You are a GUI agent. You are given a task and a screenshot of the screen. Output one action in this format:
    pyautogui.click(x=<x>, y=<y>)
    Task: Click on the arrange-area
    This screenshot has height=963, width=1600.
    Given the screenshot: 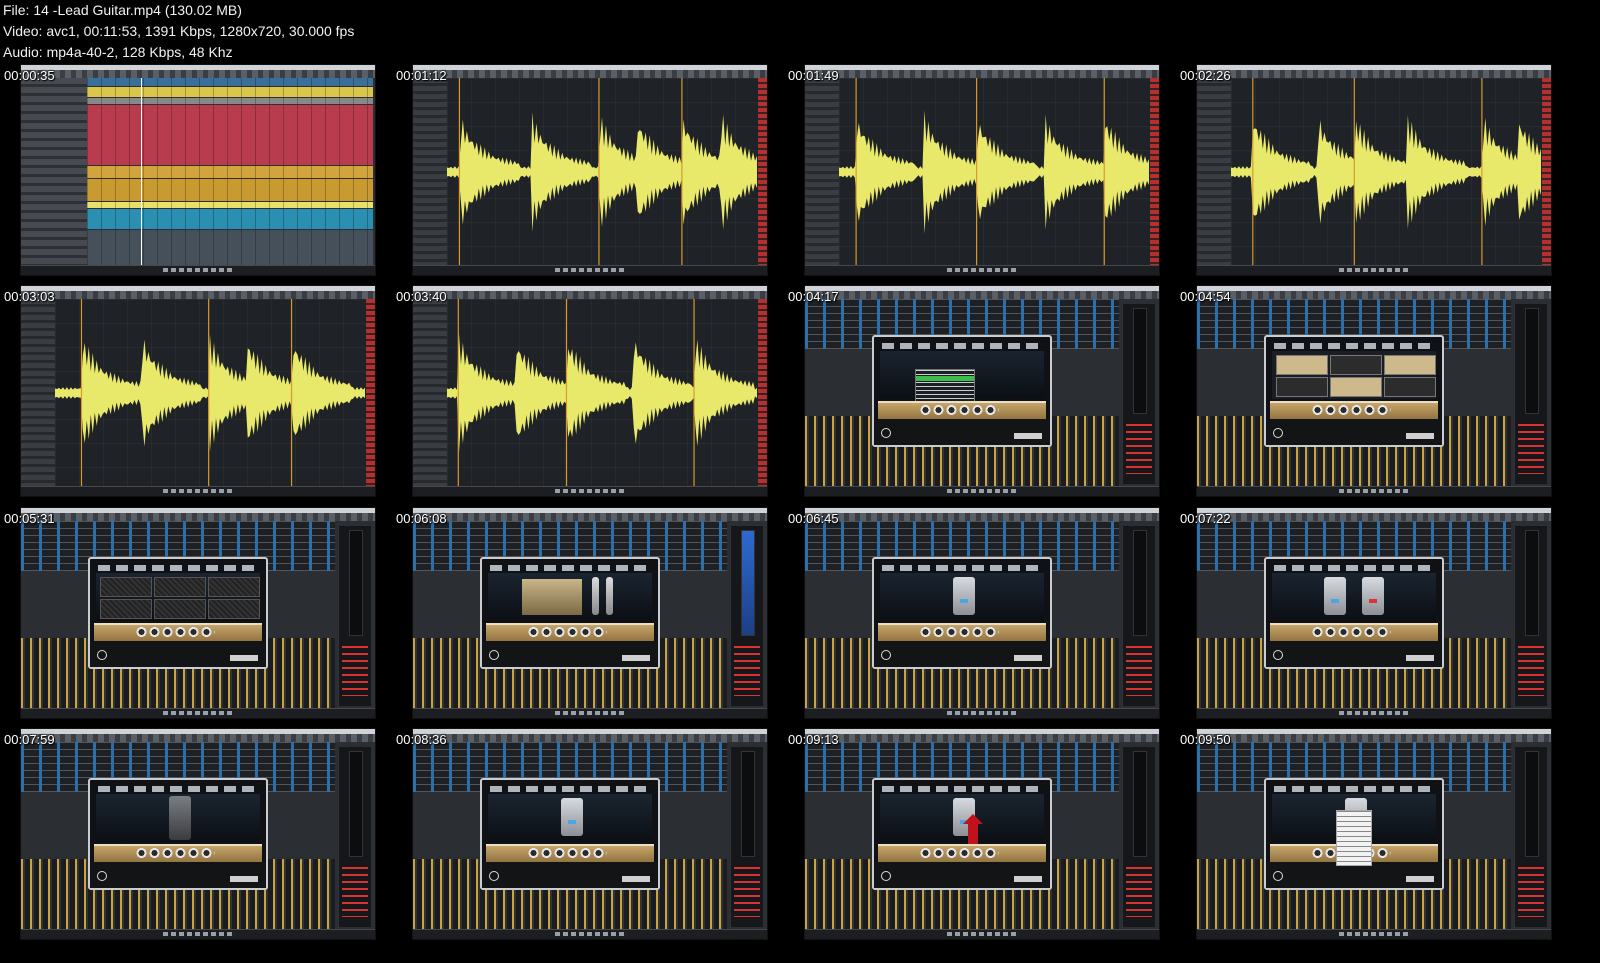 What is the action you would take?
    pyautogui.click(x=230, y=174)
    